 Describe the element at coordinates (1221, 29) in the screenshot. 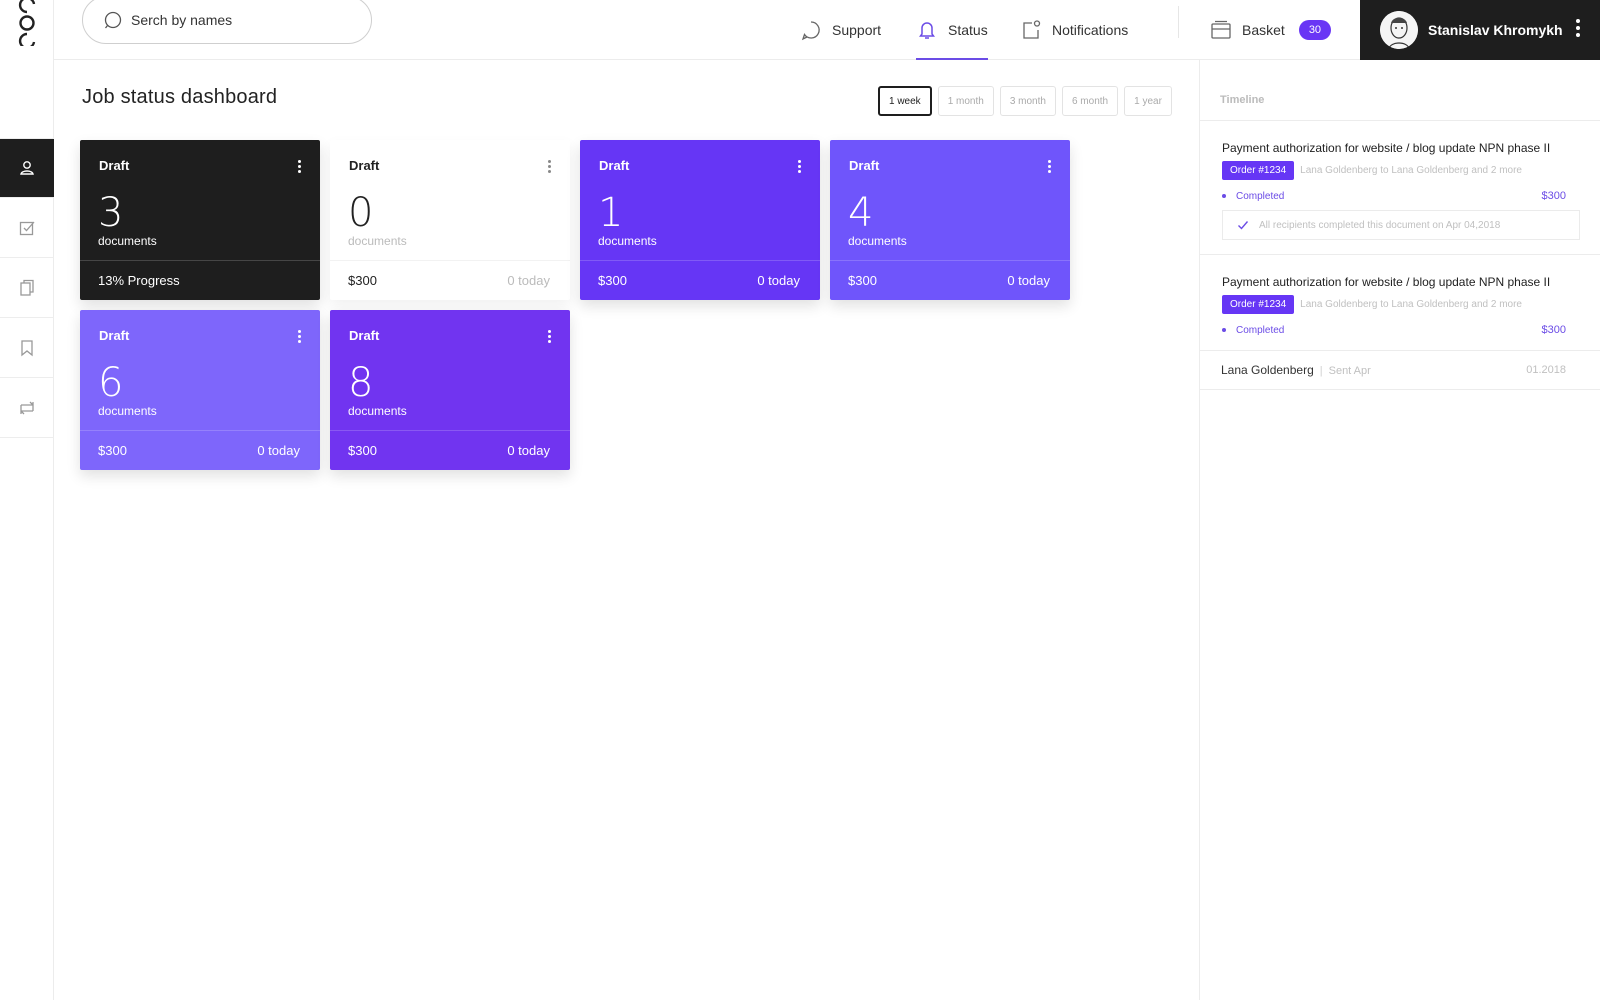

I see `basket-icon` at that location.